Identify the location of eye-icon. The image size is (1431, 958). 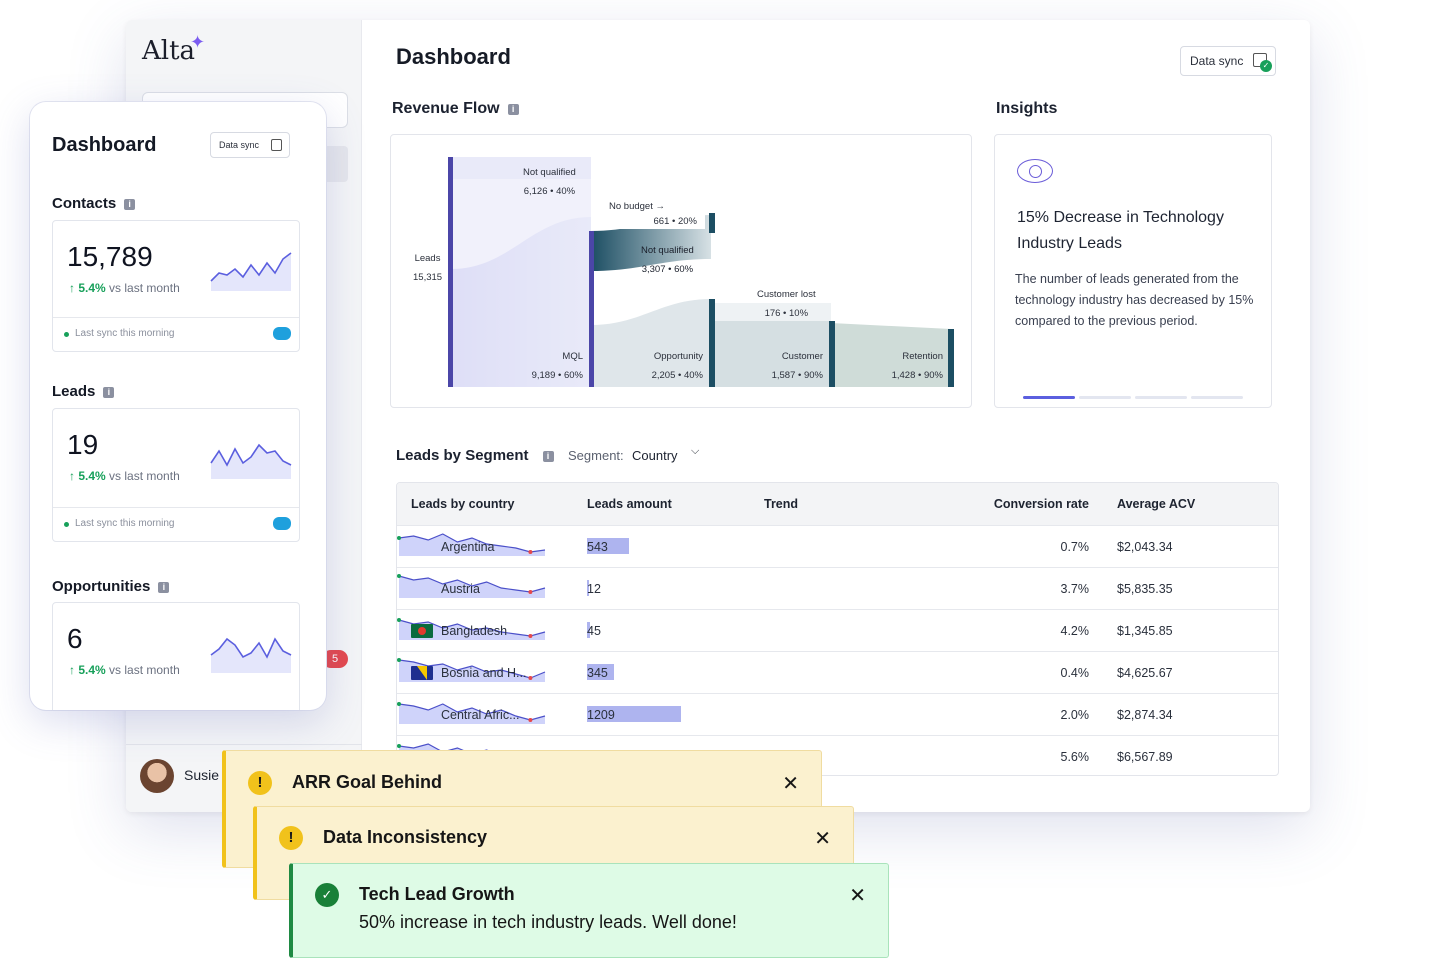
(1035, 171).